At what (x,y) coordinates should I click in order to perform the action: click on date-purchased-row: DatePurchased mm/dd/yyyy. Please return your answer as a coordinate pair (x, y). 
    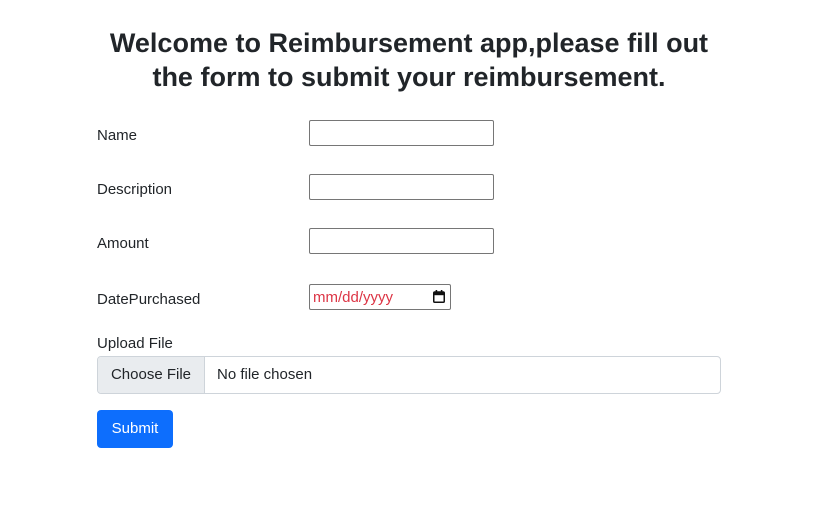
    Looking at the image, I should click on (409, 300).